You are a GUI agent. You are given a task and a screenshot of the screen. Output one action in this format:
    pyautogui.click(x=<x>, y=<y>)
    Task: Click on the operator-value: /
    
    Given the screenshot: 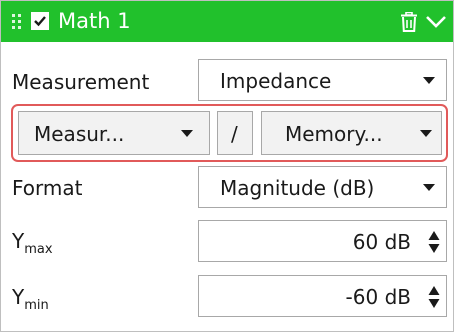 What is the action you would take?
    pyautogui.click(x=234, y=134)
    